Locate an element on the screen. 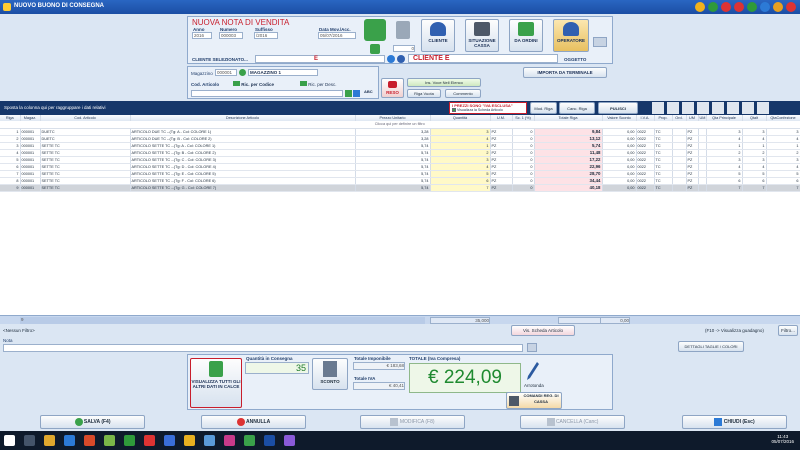 The image size is (800, 450). explorer-icon is located at coordinates (49, 440).